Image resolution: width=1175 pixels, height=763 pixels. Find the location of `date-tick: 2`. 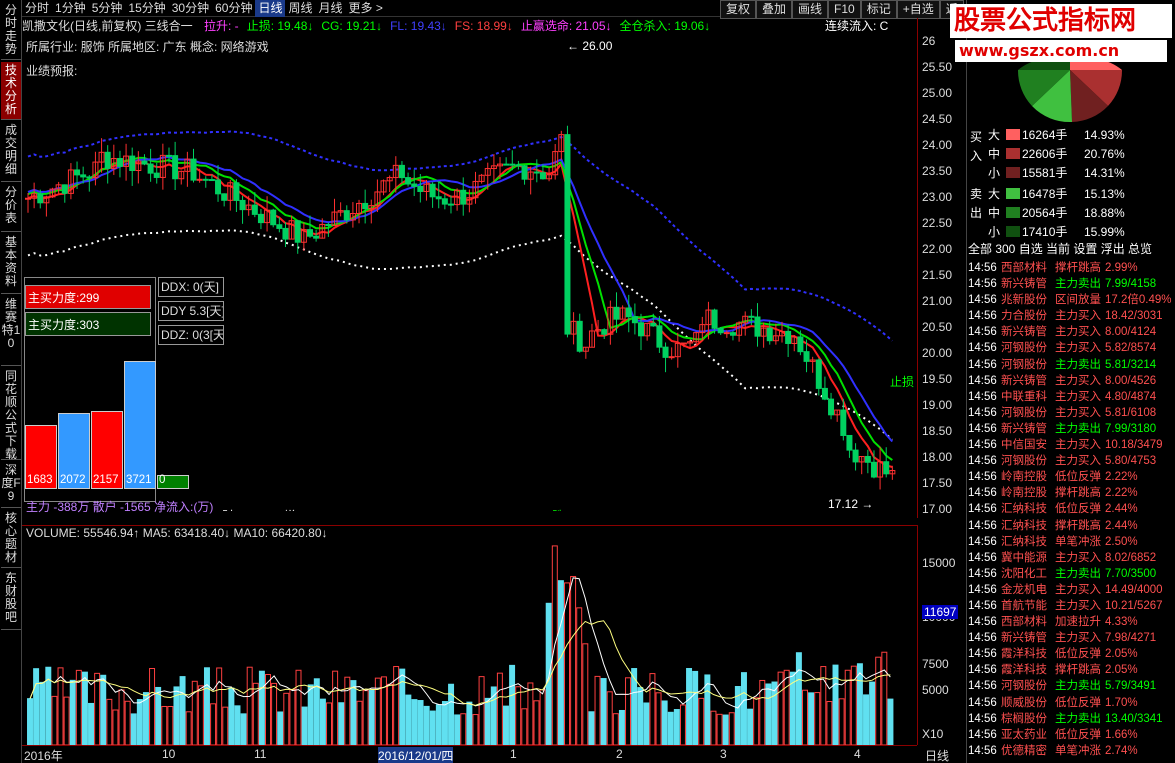

date-tick: 2 is located at coordinates (619, 754).